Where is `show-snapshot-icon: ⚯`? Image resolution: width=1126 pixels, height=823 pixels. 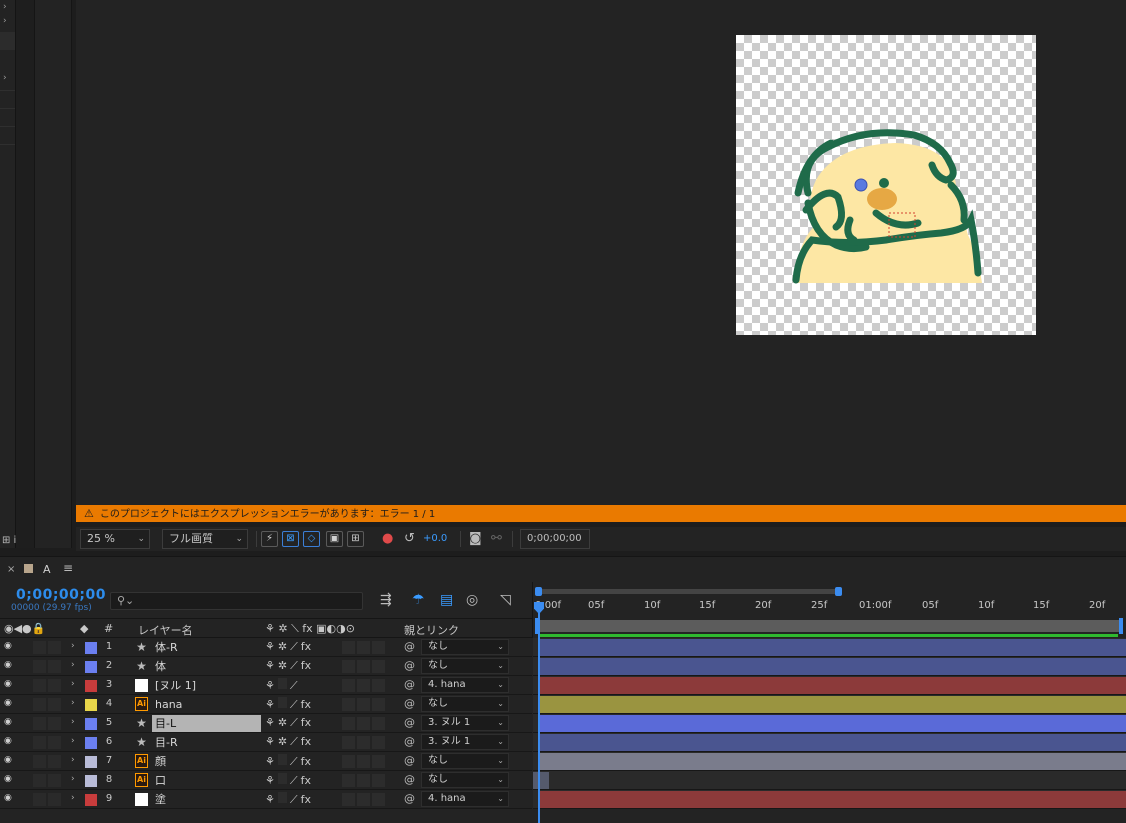 show-snapshot-icon: ⚯ is located at coordinates (496, 539).